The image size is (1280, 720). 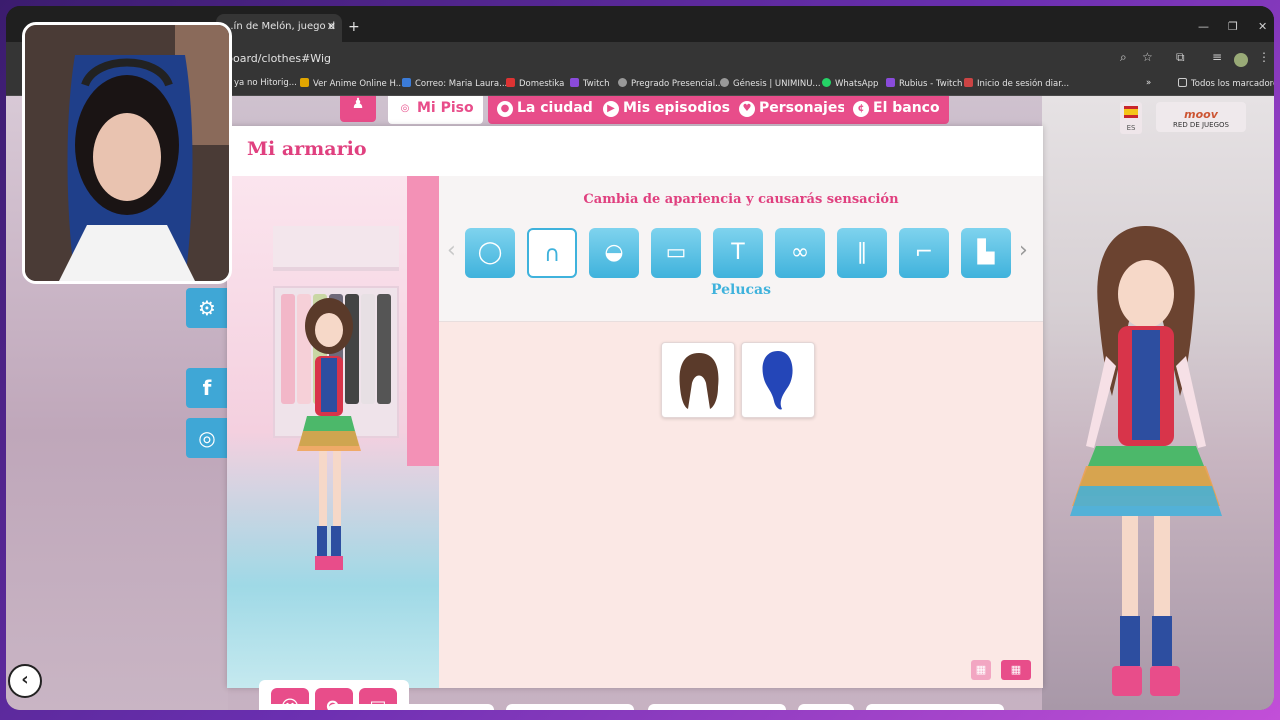 I want to click on small-doll-preview, so click(x=329, y=434).